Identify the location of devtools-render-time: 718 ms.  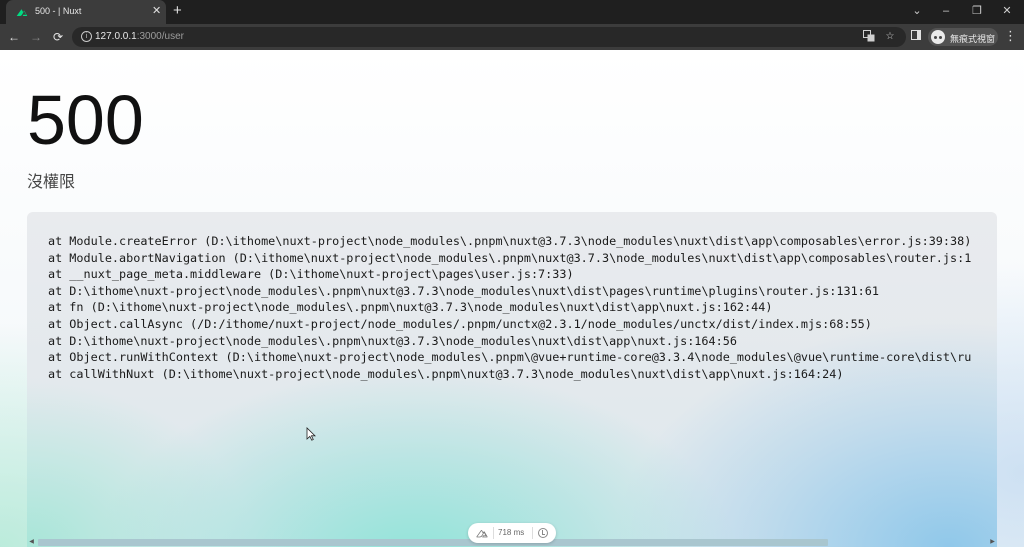
(511, 532).